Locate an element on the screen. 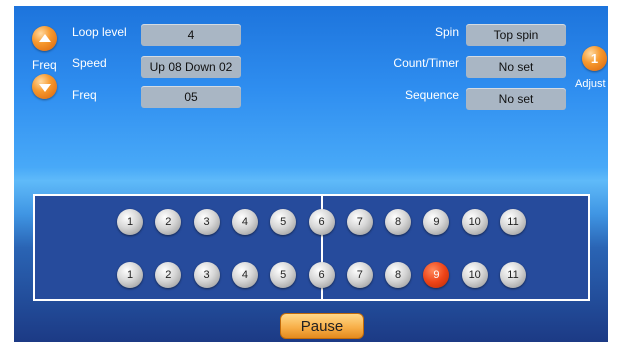  adjust-label: Adjust is located at coordinates (590, 84).